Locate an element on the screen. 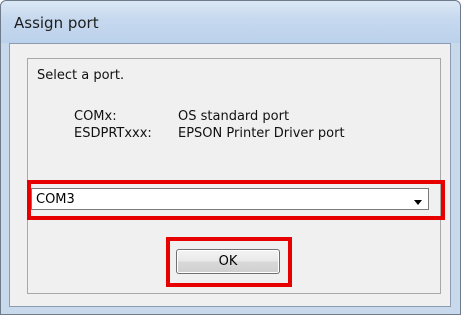  port-code-label: ESDPRTxxx: is located at coordinates (113, 133).